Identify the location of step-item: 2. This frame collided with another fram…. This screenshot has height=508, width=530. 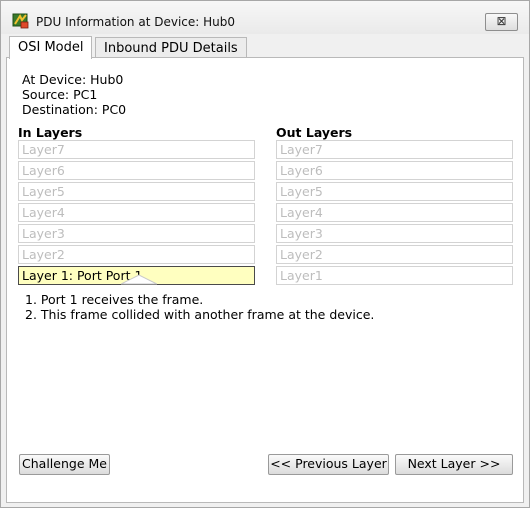
(200, 314).